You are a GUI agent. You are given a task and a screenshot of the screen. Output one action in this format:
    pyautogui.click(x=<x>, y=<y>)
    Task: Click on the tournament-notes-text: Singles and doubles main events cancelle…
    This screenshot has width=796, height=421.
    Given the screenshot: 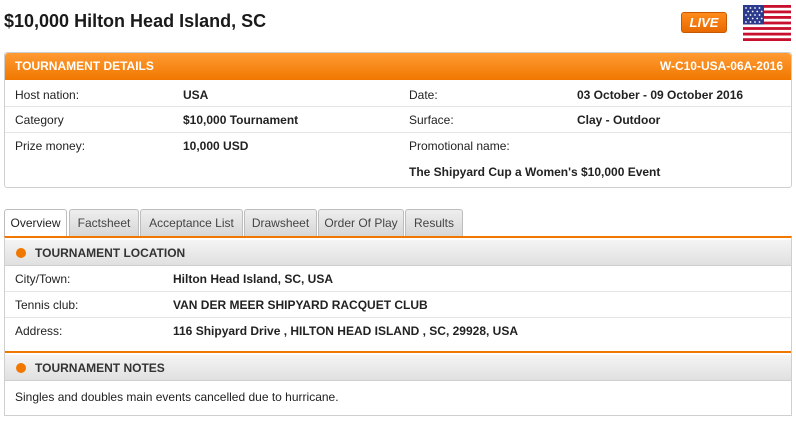 What is the action you would take?
    pyautogui.click(x=177, y=397)
    